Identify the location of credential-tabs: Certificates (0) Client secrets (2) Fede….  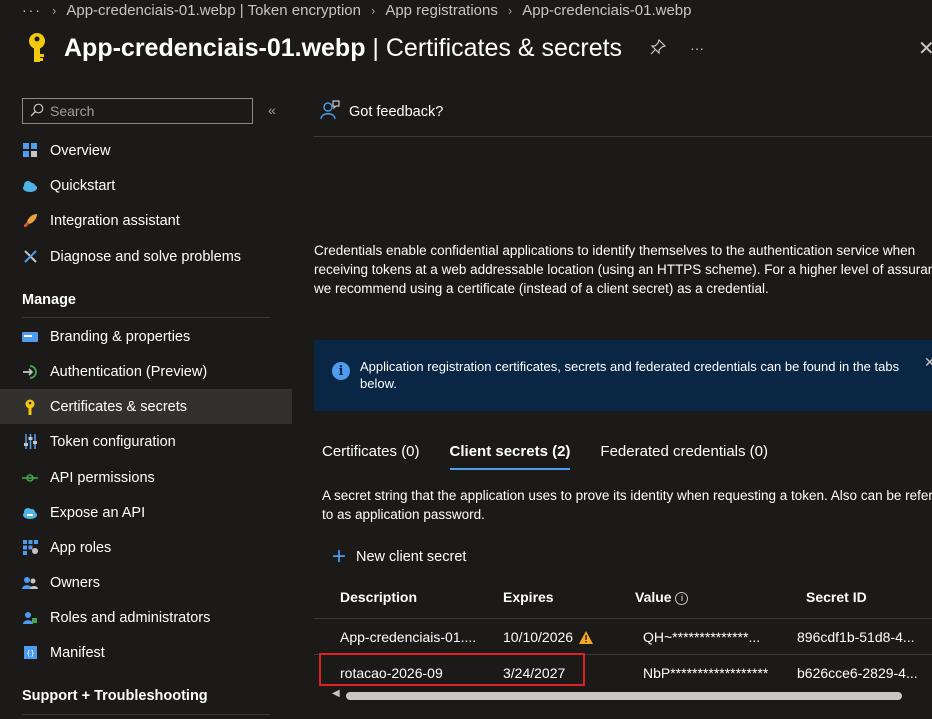
(545, 456).